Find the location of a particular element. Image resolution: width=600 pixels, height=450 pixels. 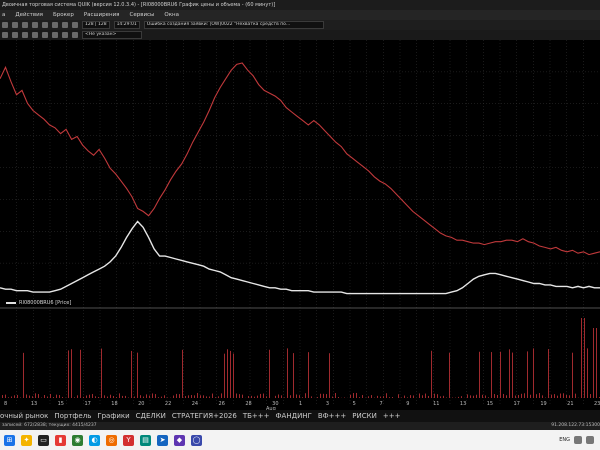

widgets-icon: ✦ is located at coordinates (26, 440).